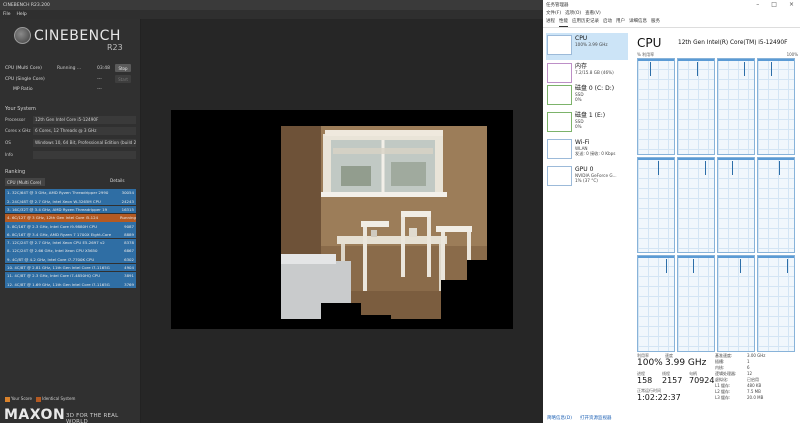 Image resolution: width=800 pixels, height=423 pixels. I want to click on perf-item-text: CPU 100% 3.99 GHz, so click(591, 46).